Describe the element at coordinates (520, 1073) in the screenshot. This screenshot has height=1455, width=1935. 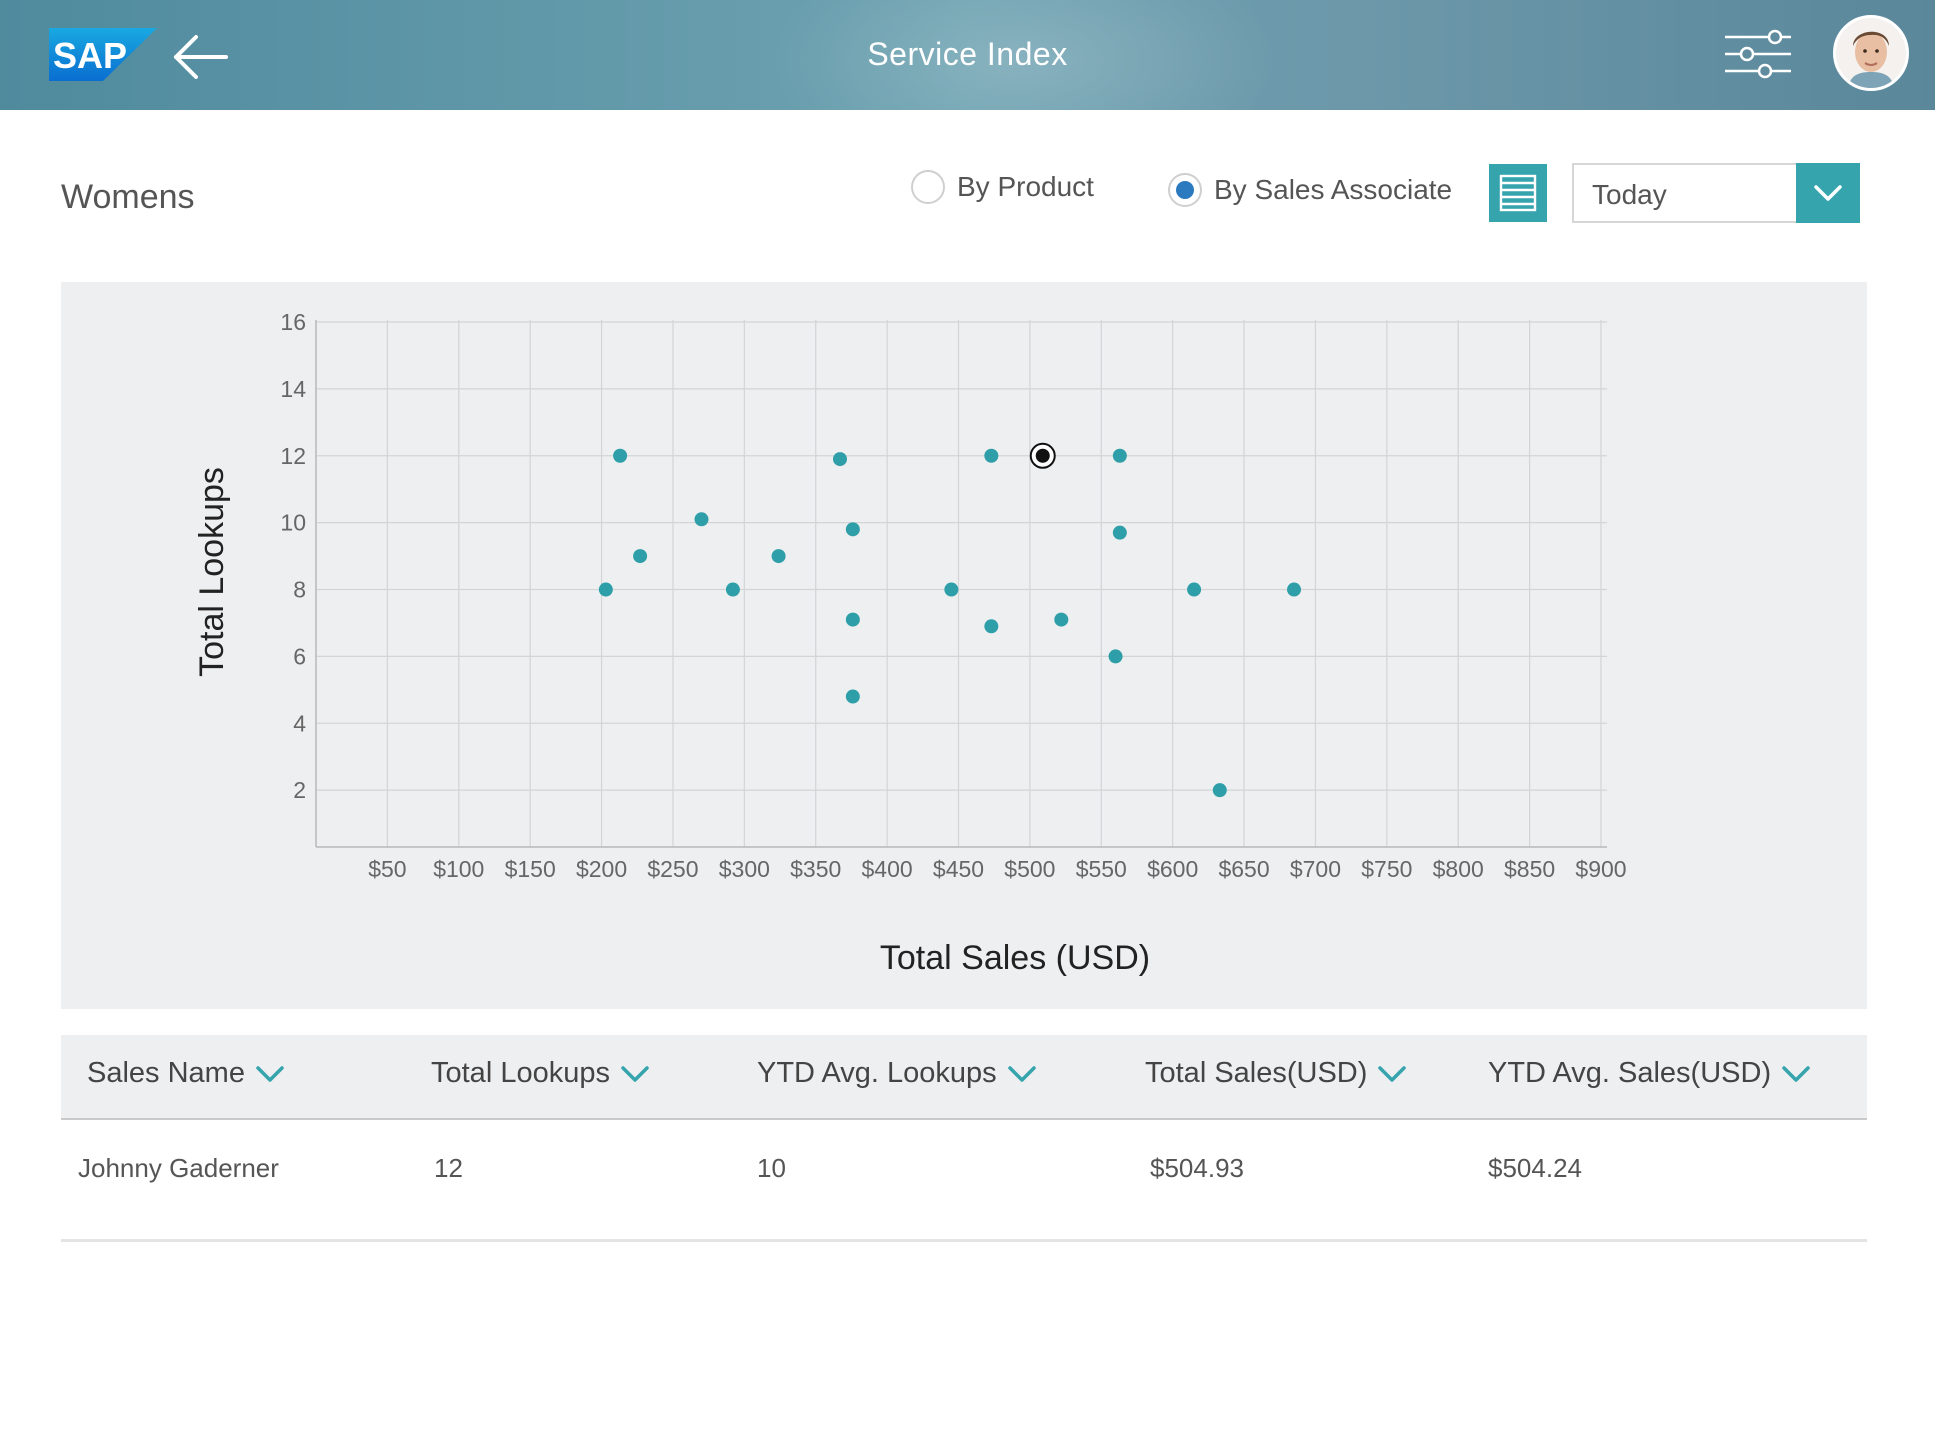
I see `column-header-label: Total Lookups` at that location.